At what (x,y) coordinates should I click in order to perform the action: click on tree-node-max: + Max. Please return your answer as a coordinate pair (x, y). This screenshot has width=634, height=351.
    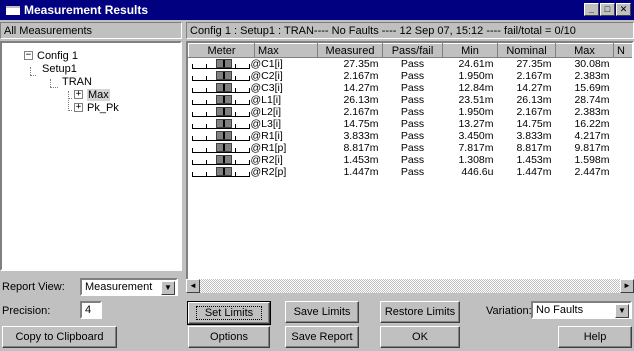
    Looking at the image, I should click on (92, 94).